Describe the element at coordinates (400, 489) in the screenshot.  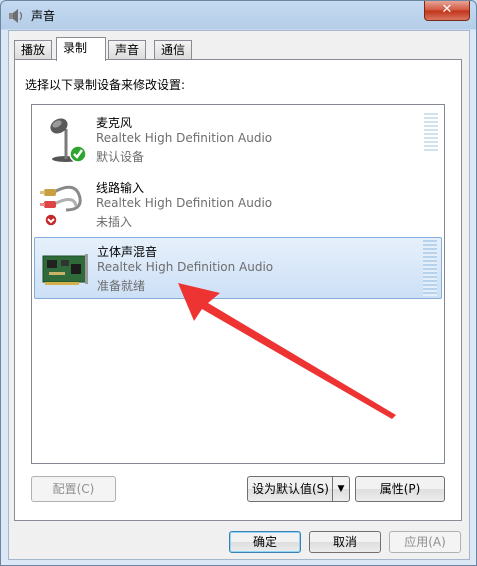
I see `properties-button: 属性(P)` at that location.